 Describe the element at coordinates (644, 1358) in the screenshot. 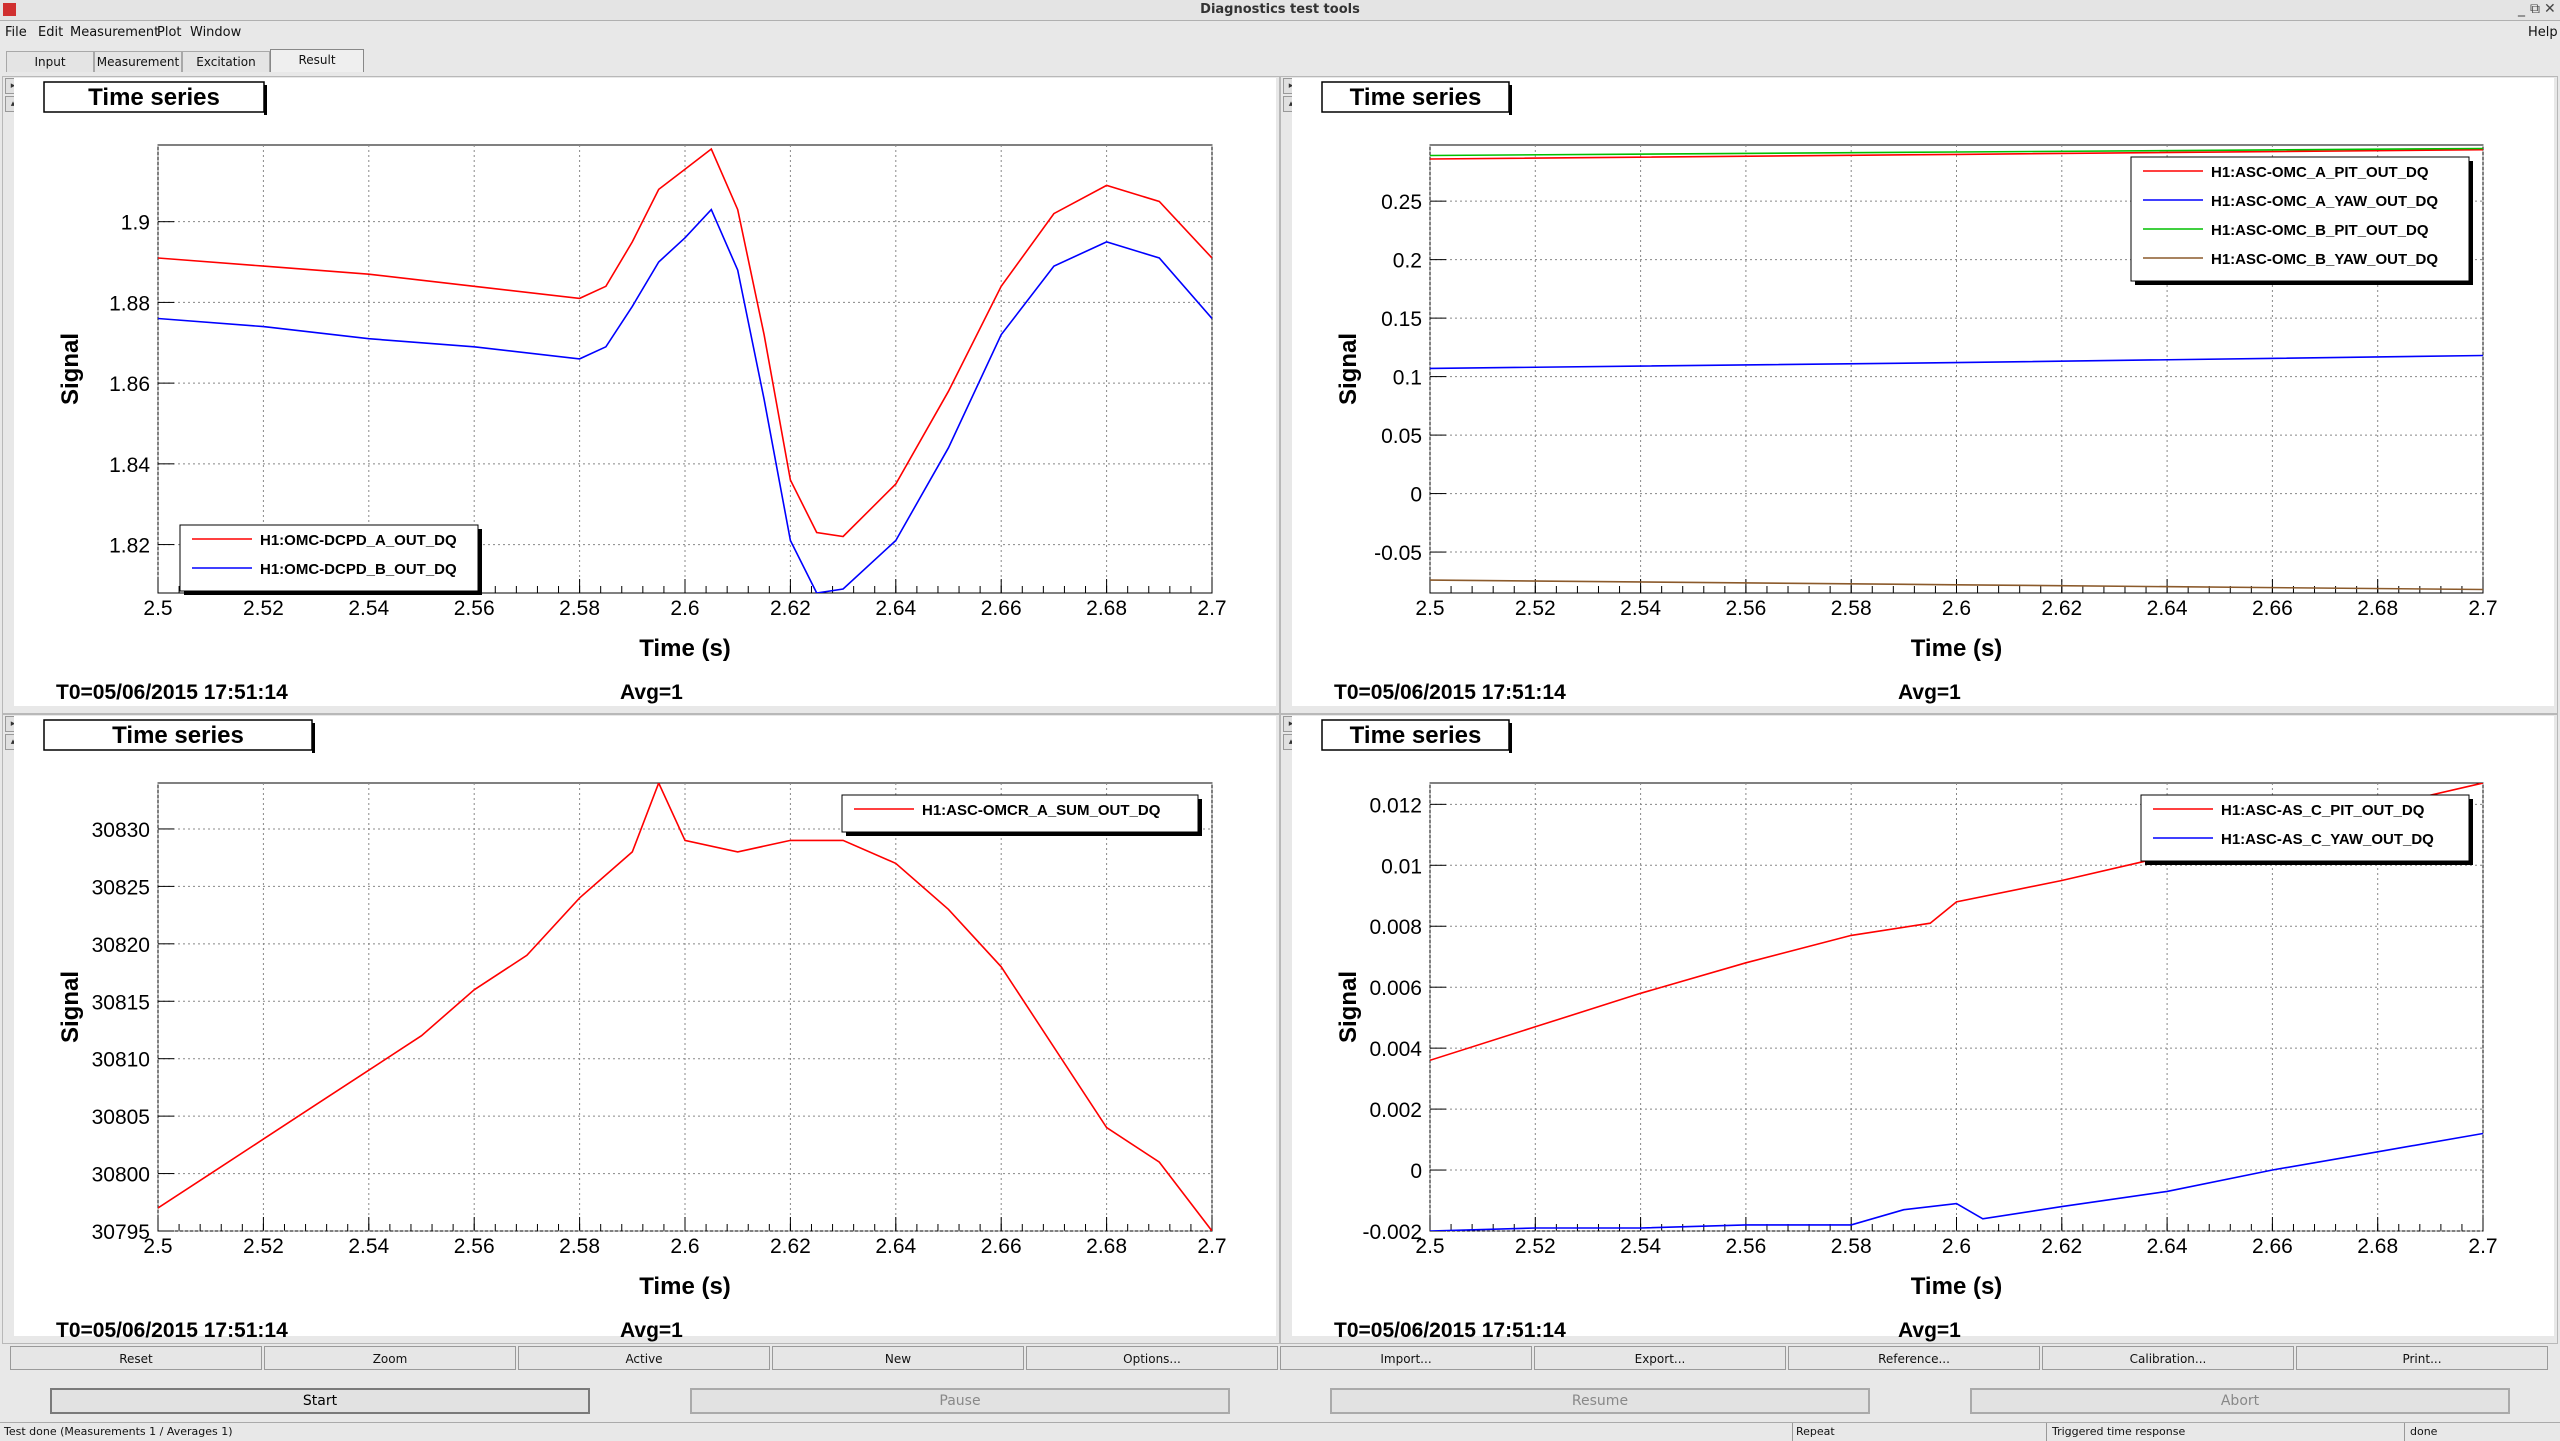

I see `active-button: Active` at that location.